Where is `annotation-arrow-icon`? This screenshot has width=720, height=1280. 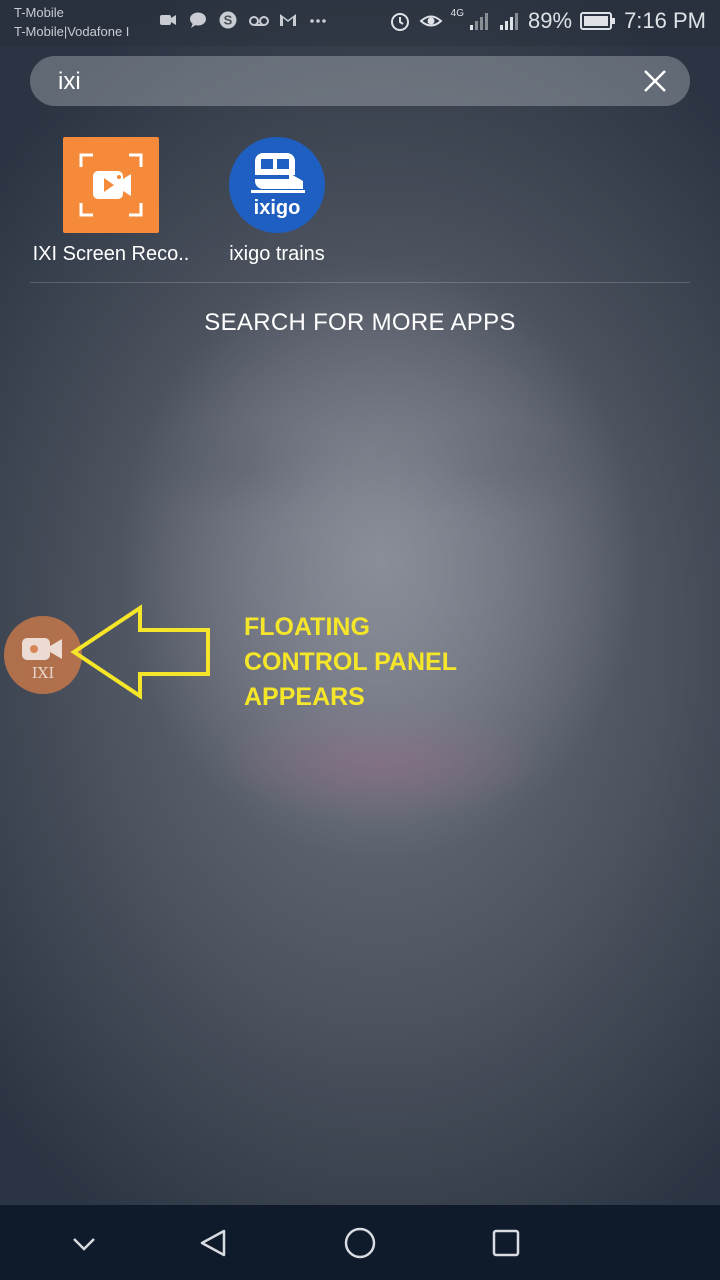
annotation-arrow-icon is located at coordinates (140, 652).